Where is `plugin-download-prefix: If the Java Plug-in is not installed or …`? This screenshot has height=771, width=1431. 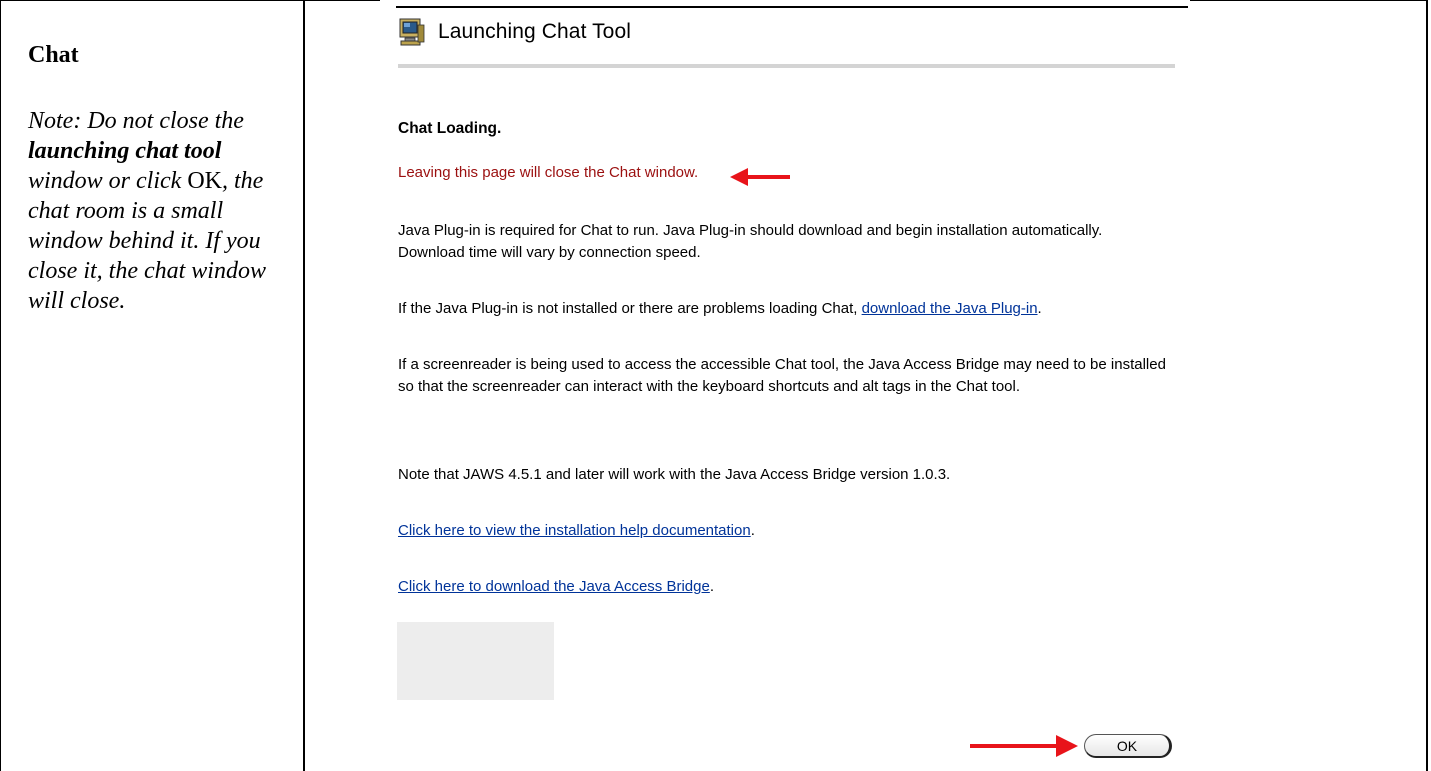 plugin-download-prefix: If the Java Plug-in is not installed or … is located at coordinates (630, 308).